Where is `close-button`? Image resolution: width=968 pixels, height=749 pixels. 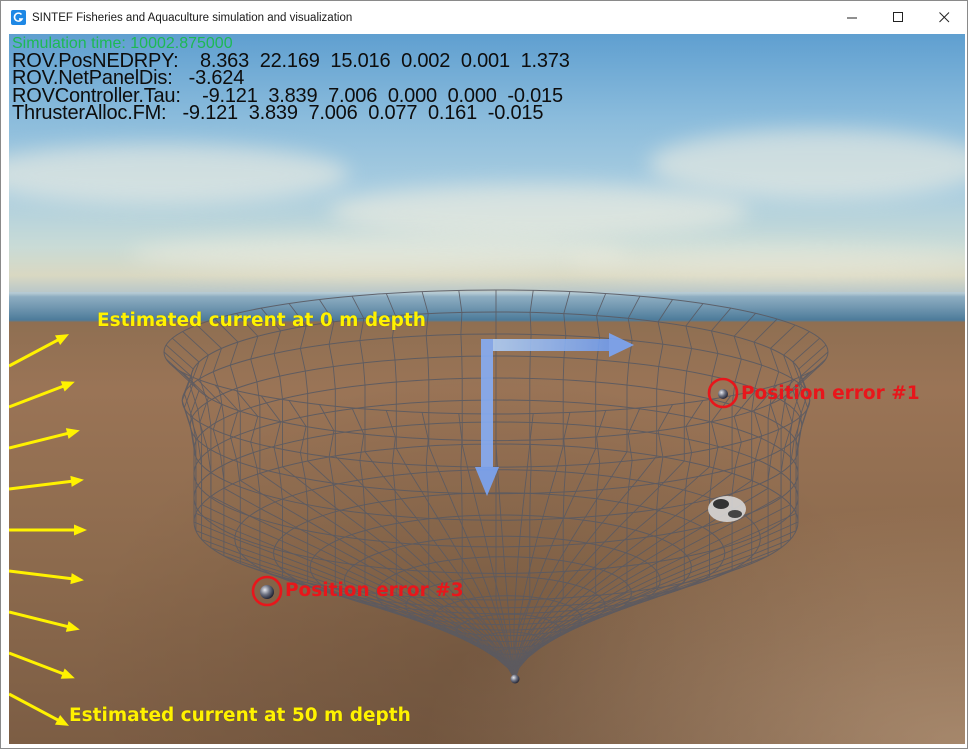
close-button is located at coordinates (944, 17).